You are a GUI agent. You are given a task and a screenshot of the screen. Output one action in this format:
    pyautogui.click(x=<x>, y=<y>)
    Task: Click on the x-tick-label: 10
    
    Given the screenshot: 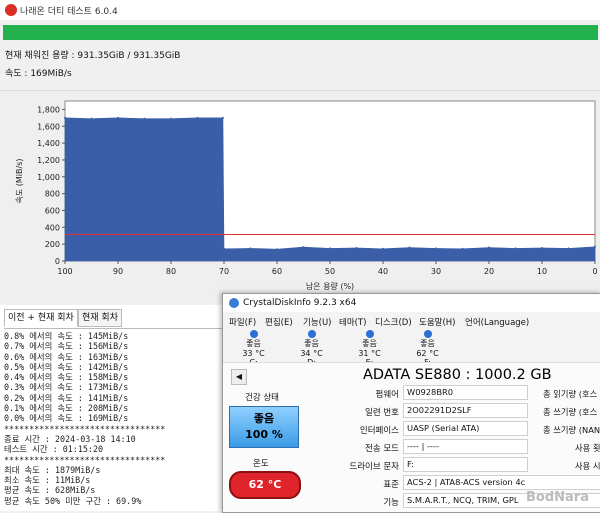 What is the action you would take?
    pyautogui.click(x=542, y=271)
    